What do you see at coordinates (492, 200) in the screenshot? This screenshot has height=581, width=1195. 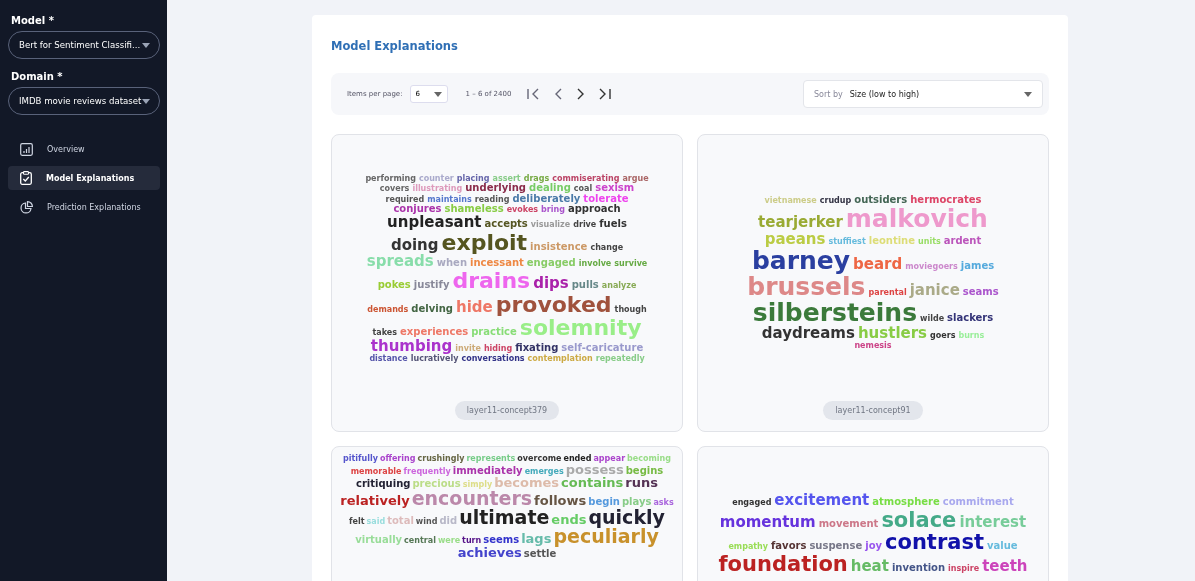 I see `cloud-word: reading` at bounding box center [492, 200].